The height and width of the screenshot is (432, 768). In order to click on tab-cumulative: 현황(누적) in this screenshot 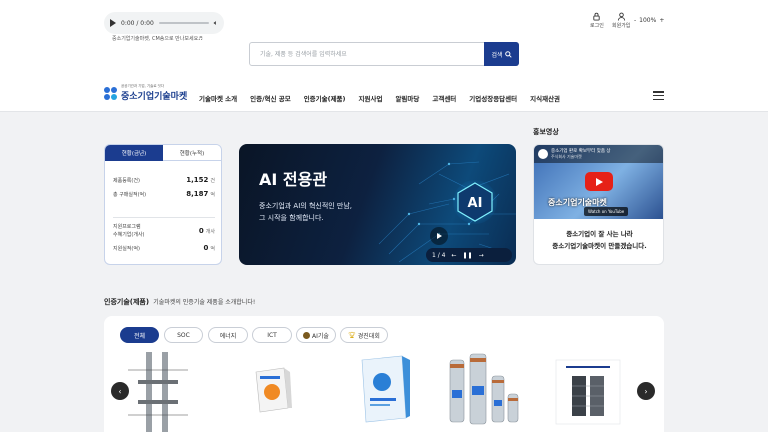, I will do `click(192, 153)`.